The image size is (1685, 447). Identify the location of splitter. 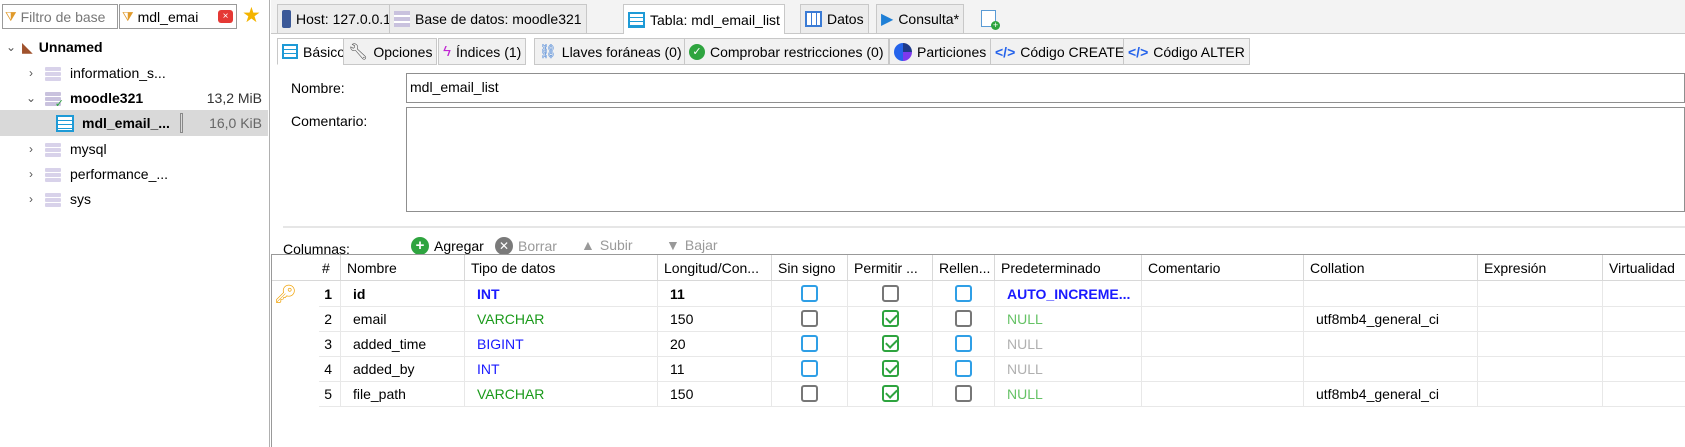
(984, 227).